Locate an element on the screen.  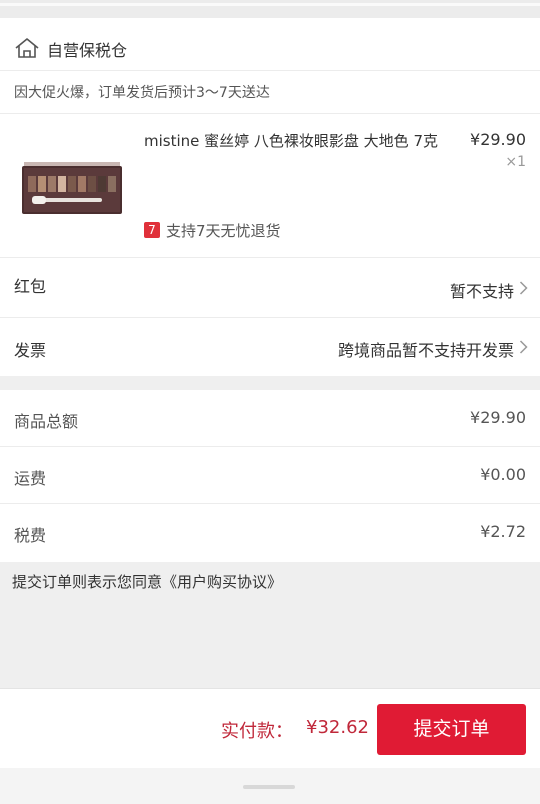
pay-label: 实付款： is located at coordinates (257, 731).